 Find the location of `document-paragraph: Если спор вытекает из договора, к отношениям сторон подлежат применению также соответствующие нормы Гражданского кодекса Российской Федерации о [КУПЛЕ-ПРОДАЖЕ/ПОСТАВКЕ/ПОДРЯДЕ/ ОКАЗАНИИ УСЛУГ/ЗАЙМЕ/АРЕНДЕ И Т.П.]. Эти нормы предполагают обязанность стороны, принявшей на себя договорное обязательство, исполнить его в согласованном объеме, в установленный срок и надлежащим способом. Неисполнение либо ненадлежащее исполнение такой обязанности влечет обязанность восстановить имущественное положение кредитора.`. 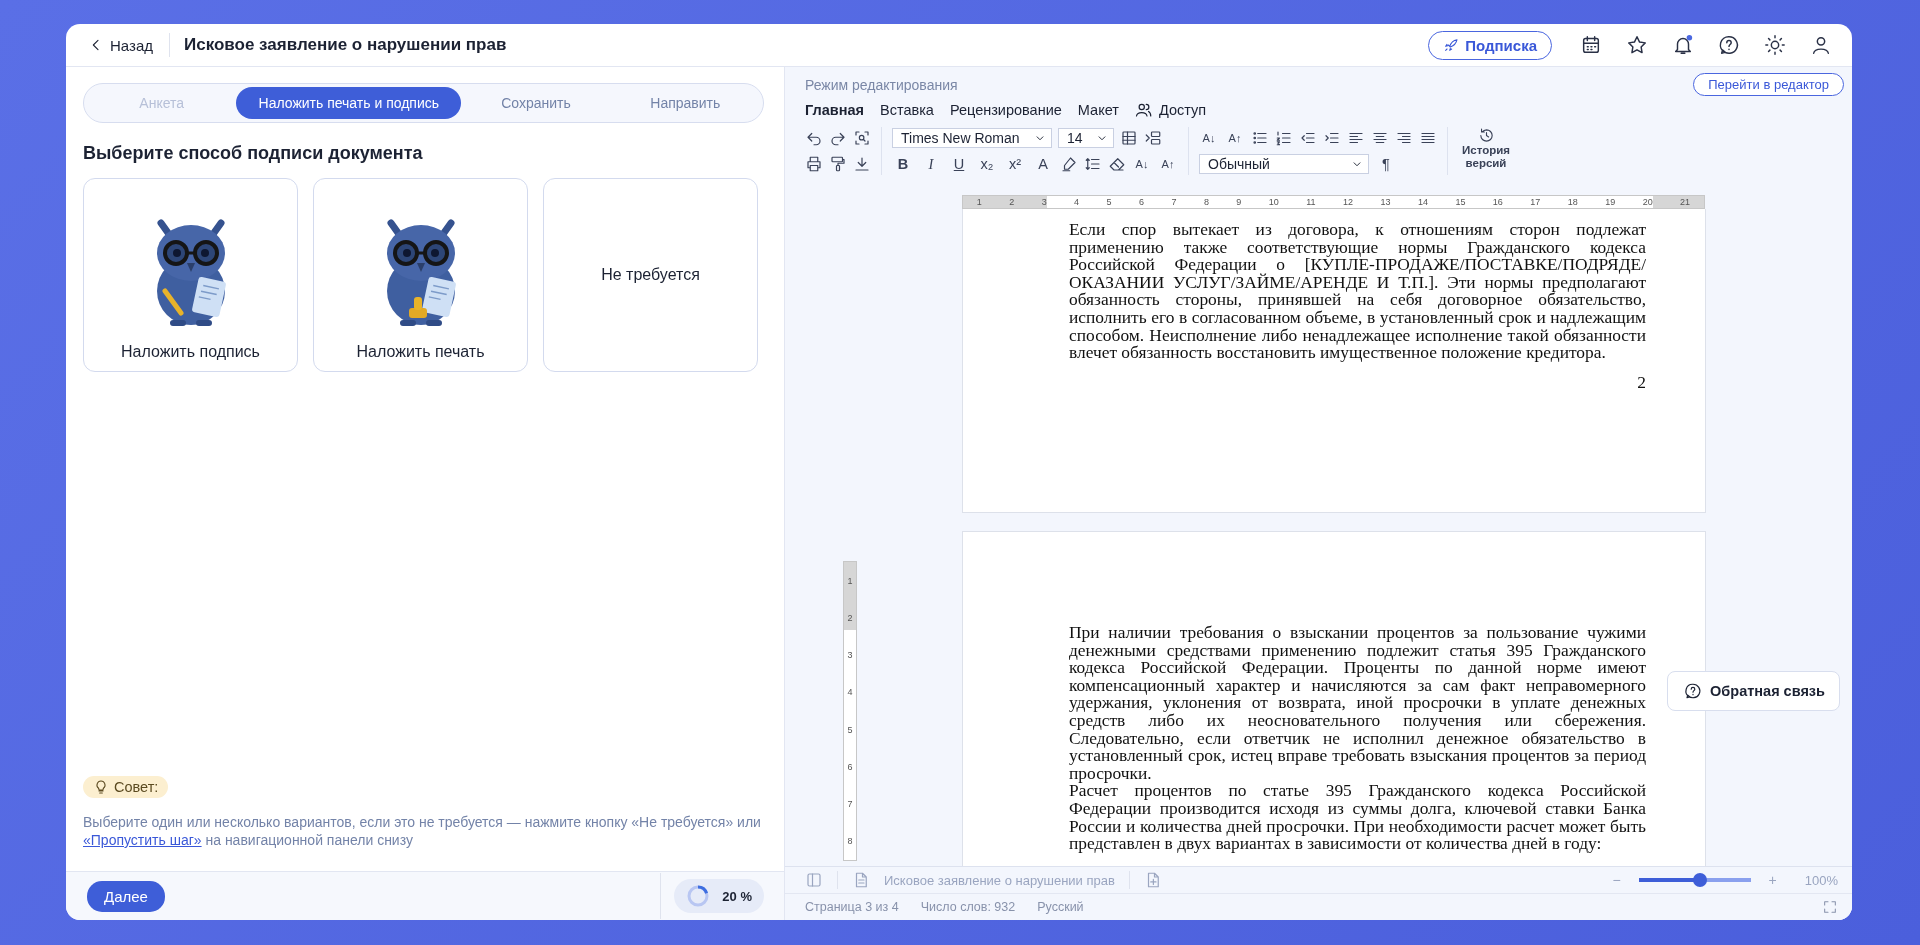

document-paragraph: Если спор вытекает из договора, к отношениям сторон подлежат применению также соответствующие нормы Гражданского кодекса Российской Федерации о [КУПЛЕ-ПРОДАЖЕ/ПОСТАВКЕ/ПОДРЯДЕ/ ОКАЗАНИИ УСЛУГ/ЗАЙМЕ/АРЕНДЕ И Т.П.]. Эти нормы предполагают обязанность стороны, принявшей на себя договорное обязательство, исполнить его в согласованном объеме, в установленный срок и надлежащим способом. Неисполнение либо ненадлежащее исполнение такой обязанности влечет обязанность восстановить имущественное положение кредитора. is located at coordinates (1357, 291).